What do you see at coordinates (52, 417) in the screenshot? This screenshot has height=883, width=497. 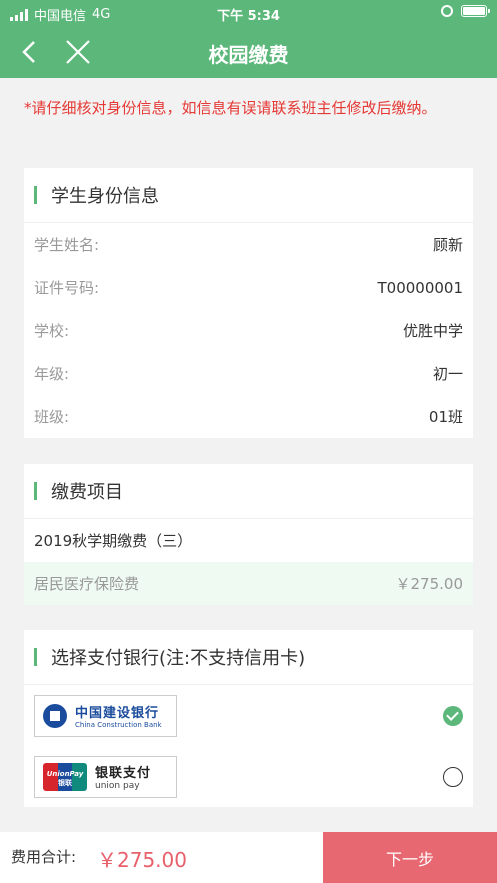 I see `row-label: 班级:` at bounding box center [52, 417].